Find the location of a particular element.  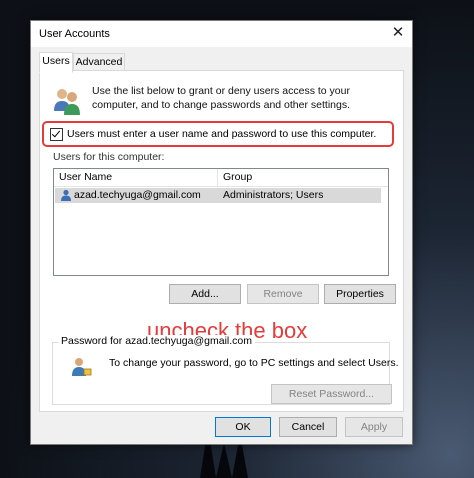

column-separator is located at coordinates (217, 177).